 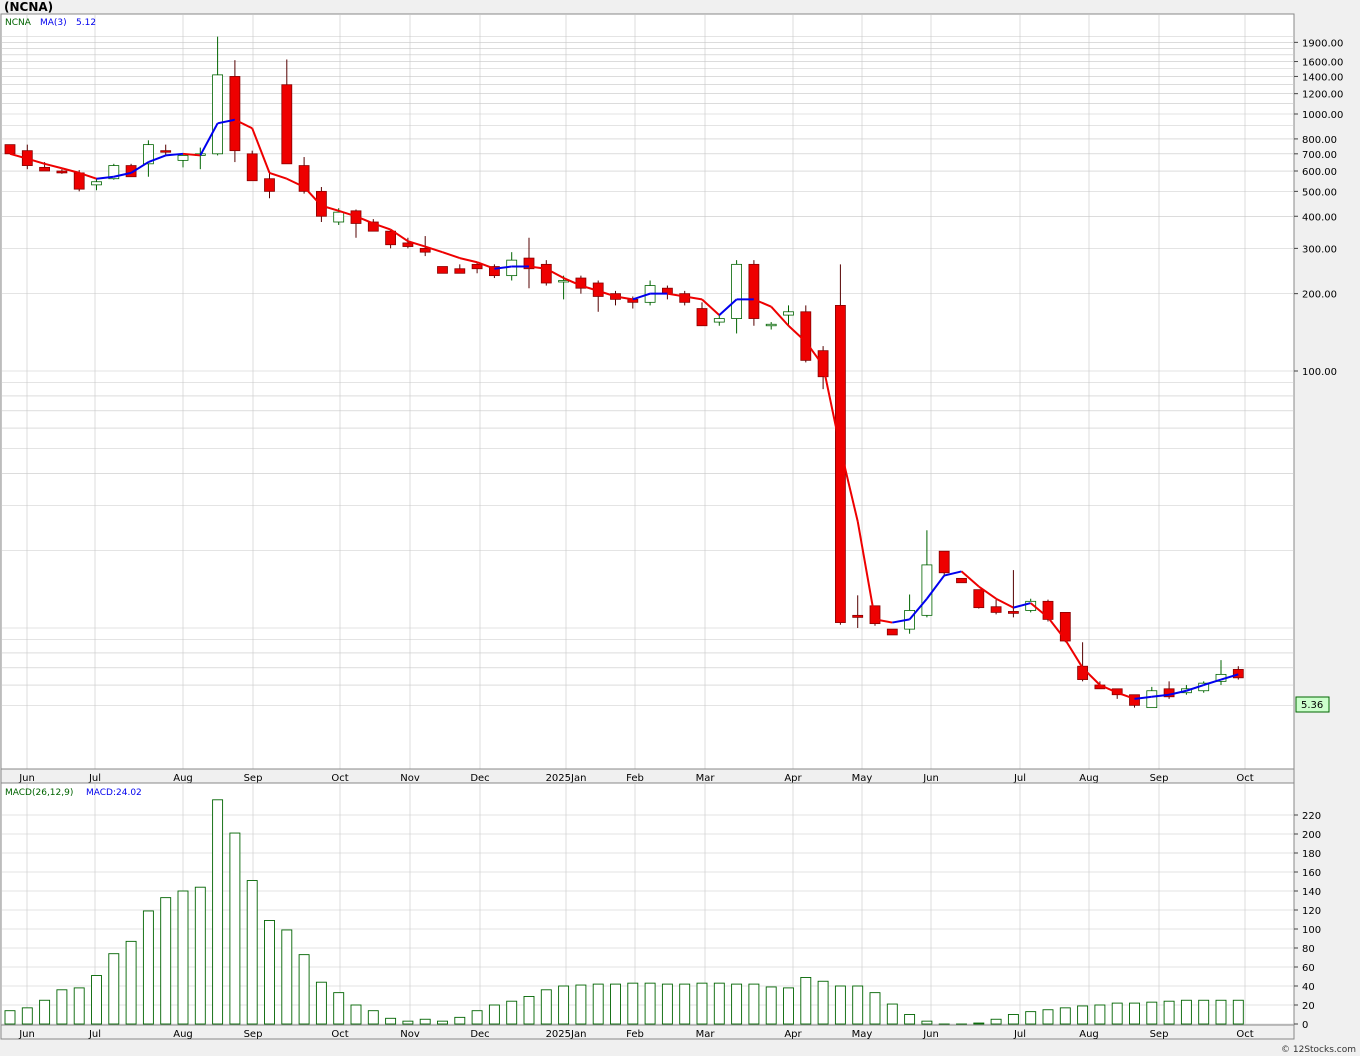 What do you see at coordinates (647, 1032) in the screenshot?
I see `macd-x-axis` at bounding box center [647, 1032].